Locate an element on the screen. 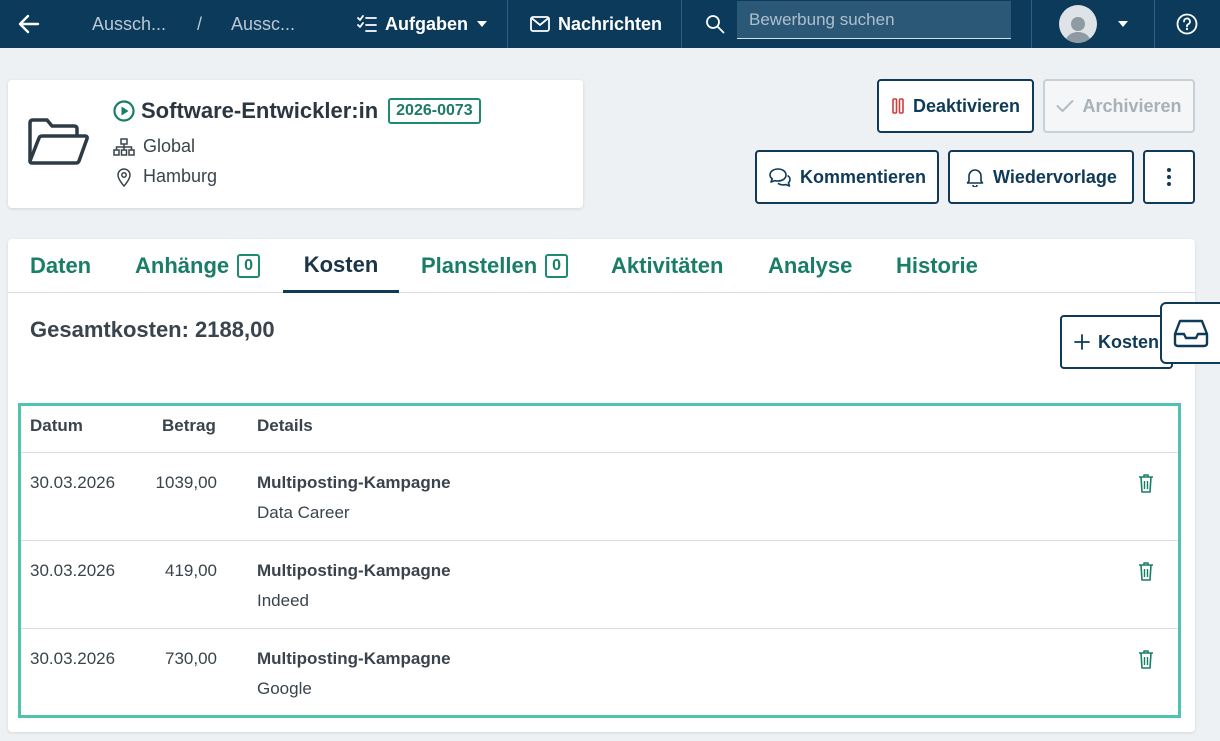 Image resolution: width=1220 pixels, height=741 pixels. task-list-icon is located at coordinates (367, 23).